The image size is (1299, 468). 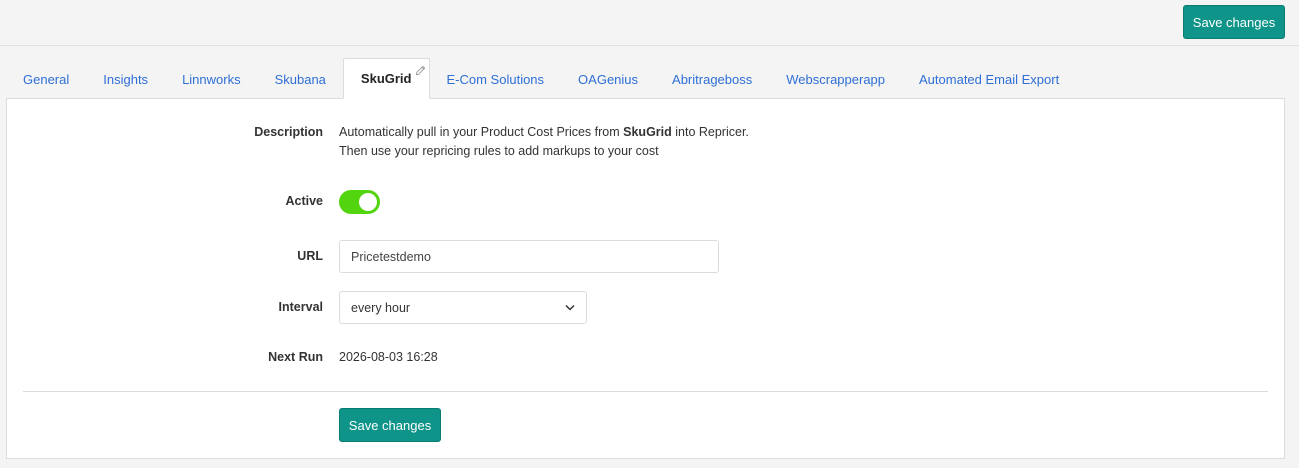 I want to click on next-run-label: Next Run, so click(x=295, y=357).